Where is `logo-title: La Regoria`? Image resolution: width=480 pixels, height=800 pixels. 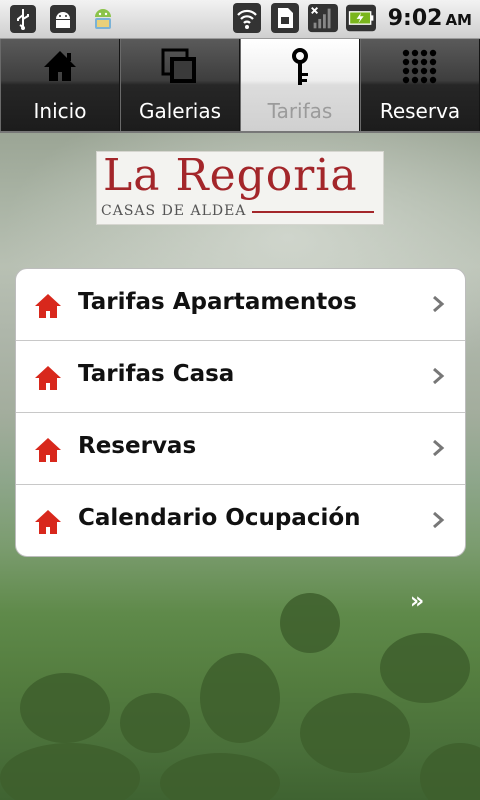 logo-title: La Regoria is located at coordinates (230, 175).